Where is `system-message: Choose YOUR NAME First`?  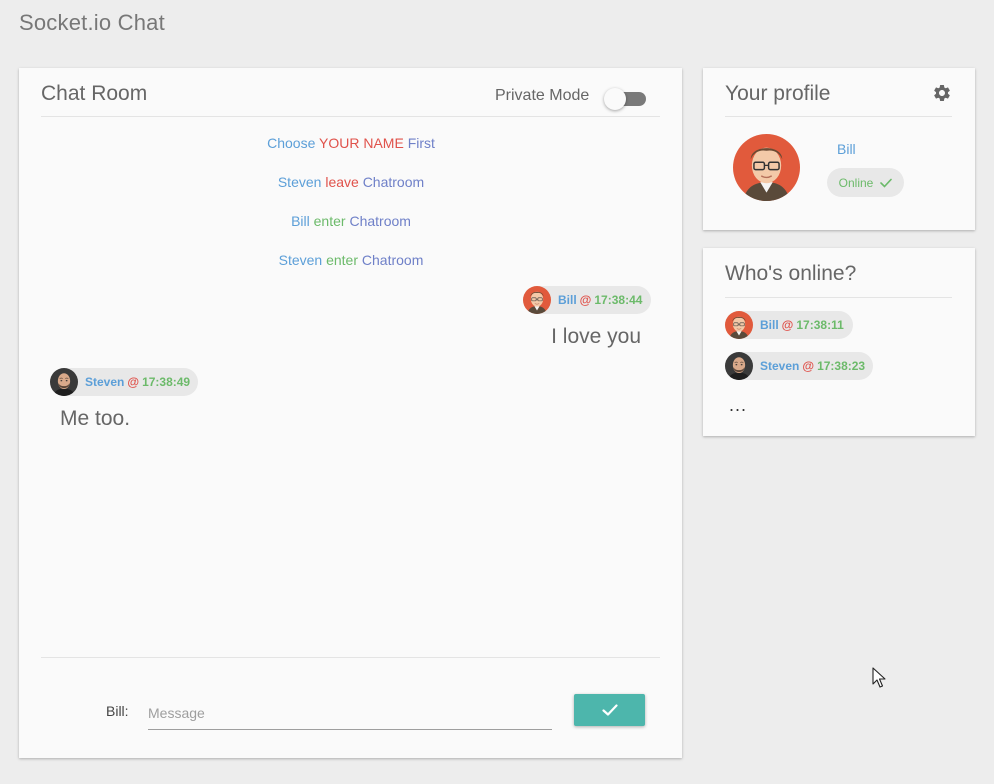
system-message: Choose YOUR NAME First is located at coordinates (351, 143).